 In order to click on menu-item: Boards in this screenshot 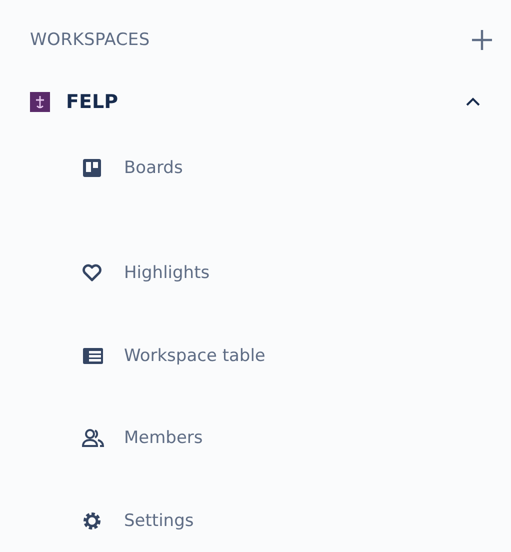, I will do `click(153, 168)`.